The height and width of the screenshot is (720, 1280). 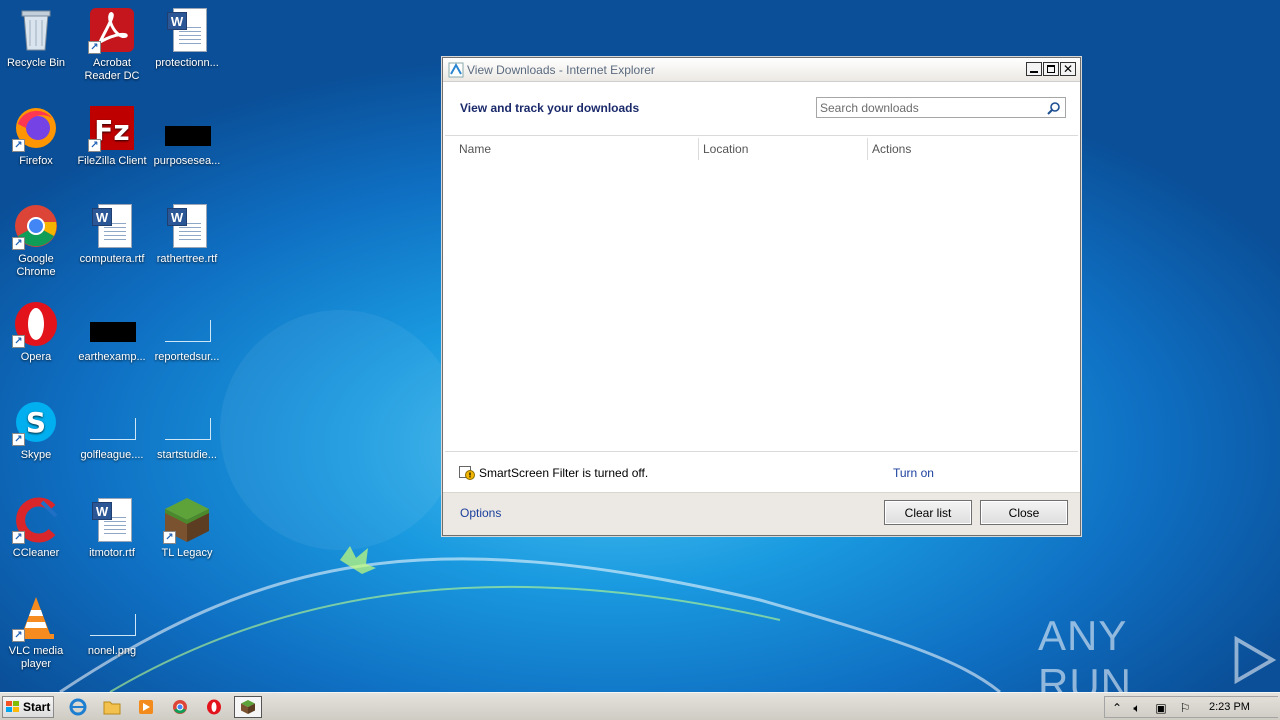 What do you see at coordinates (37, 528) in the screenshot?
I see `desktop-icon-ccleaner: ↗ CCleaner` at bounding box center [37, 528].